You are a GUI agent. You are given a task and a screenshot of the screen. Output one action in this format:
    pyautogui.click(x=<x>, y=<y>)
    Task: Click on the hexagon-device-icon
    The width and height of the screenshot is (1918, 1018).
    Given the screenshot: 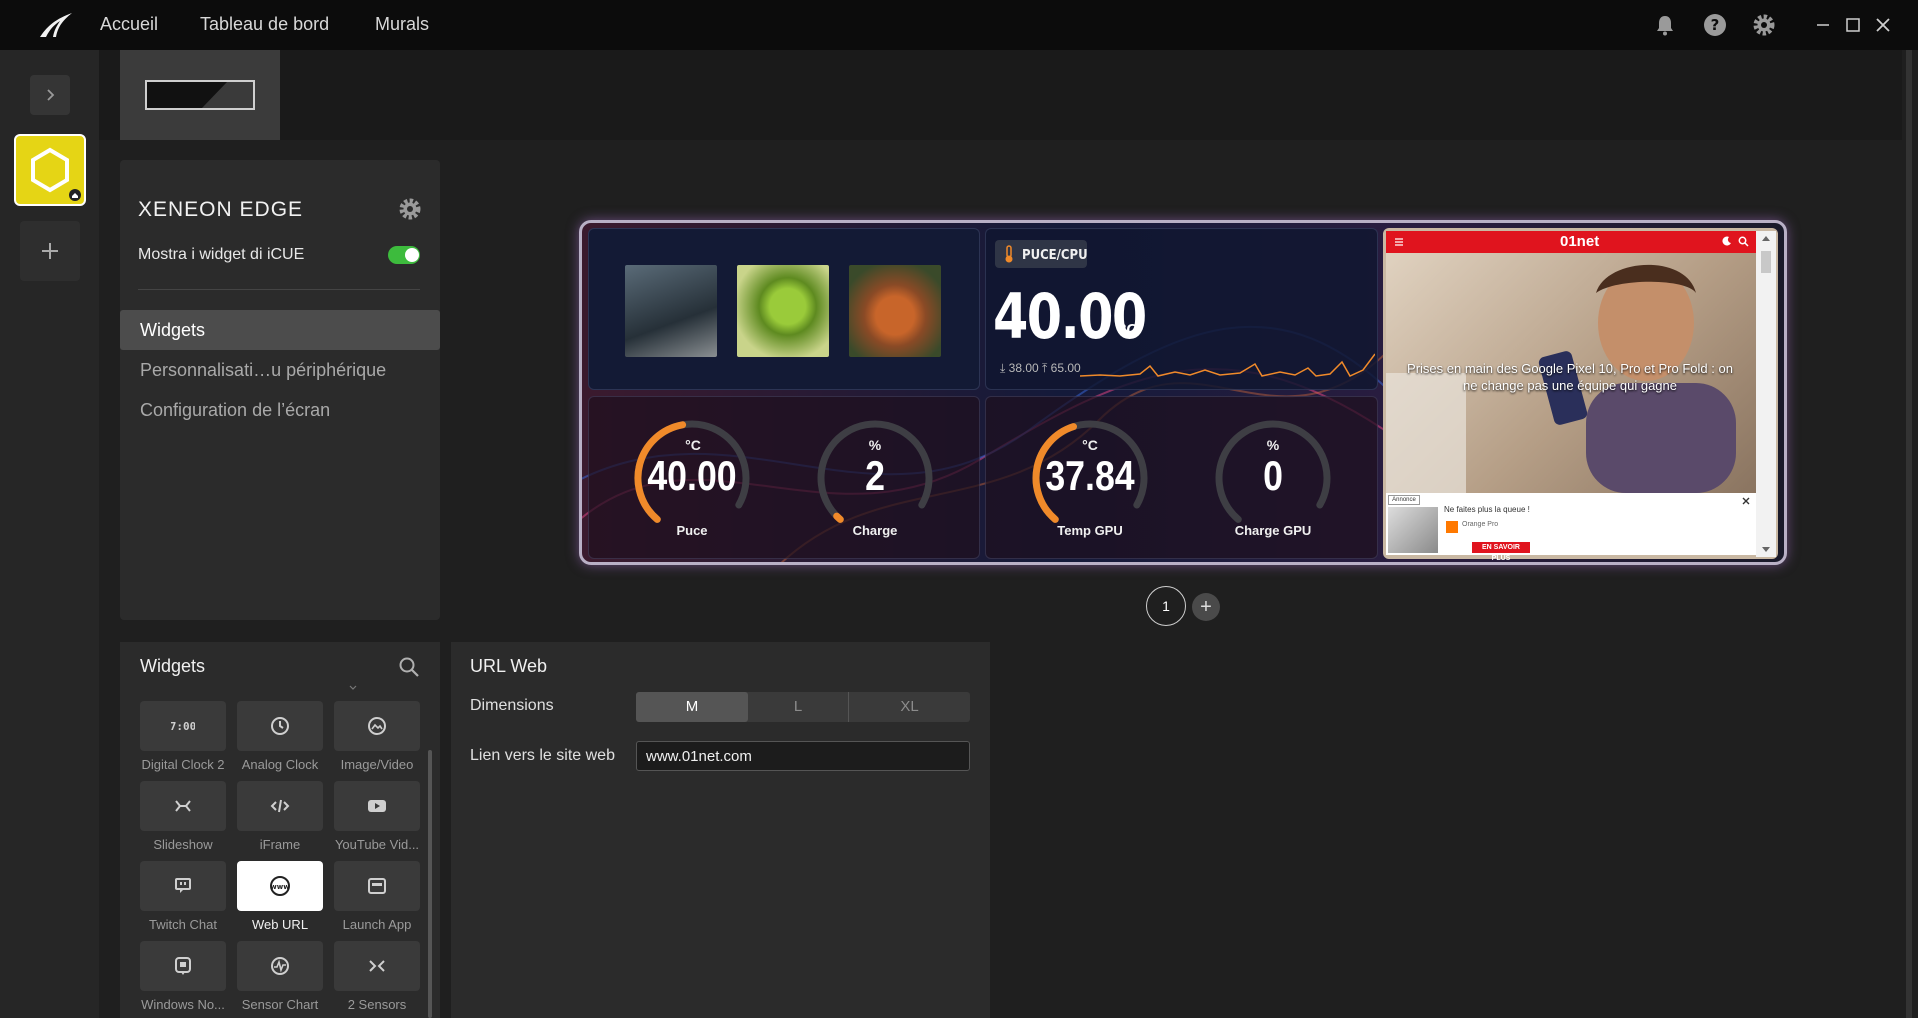 What is the action you would take?
    pyautogui.click(x=56, y=174)
    